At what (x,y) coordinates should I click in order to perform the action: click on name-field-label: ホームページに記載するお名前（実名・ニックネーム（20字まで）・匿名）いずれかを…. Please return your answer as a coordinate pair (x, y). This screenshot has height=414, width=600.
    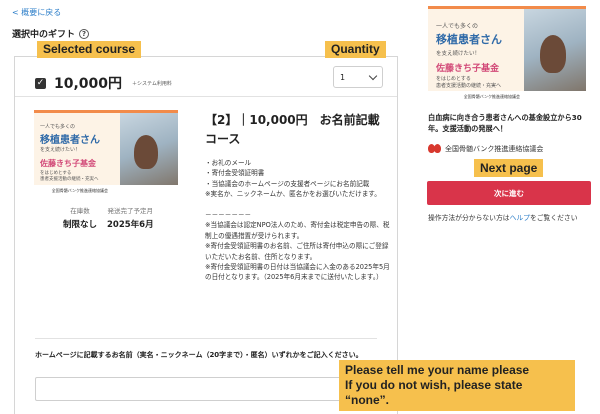
    Looking at the image, I should click on (199, 355).